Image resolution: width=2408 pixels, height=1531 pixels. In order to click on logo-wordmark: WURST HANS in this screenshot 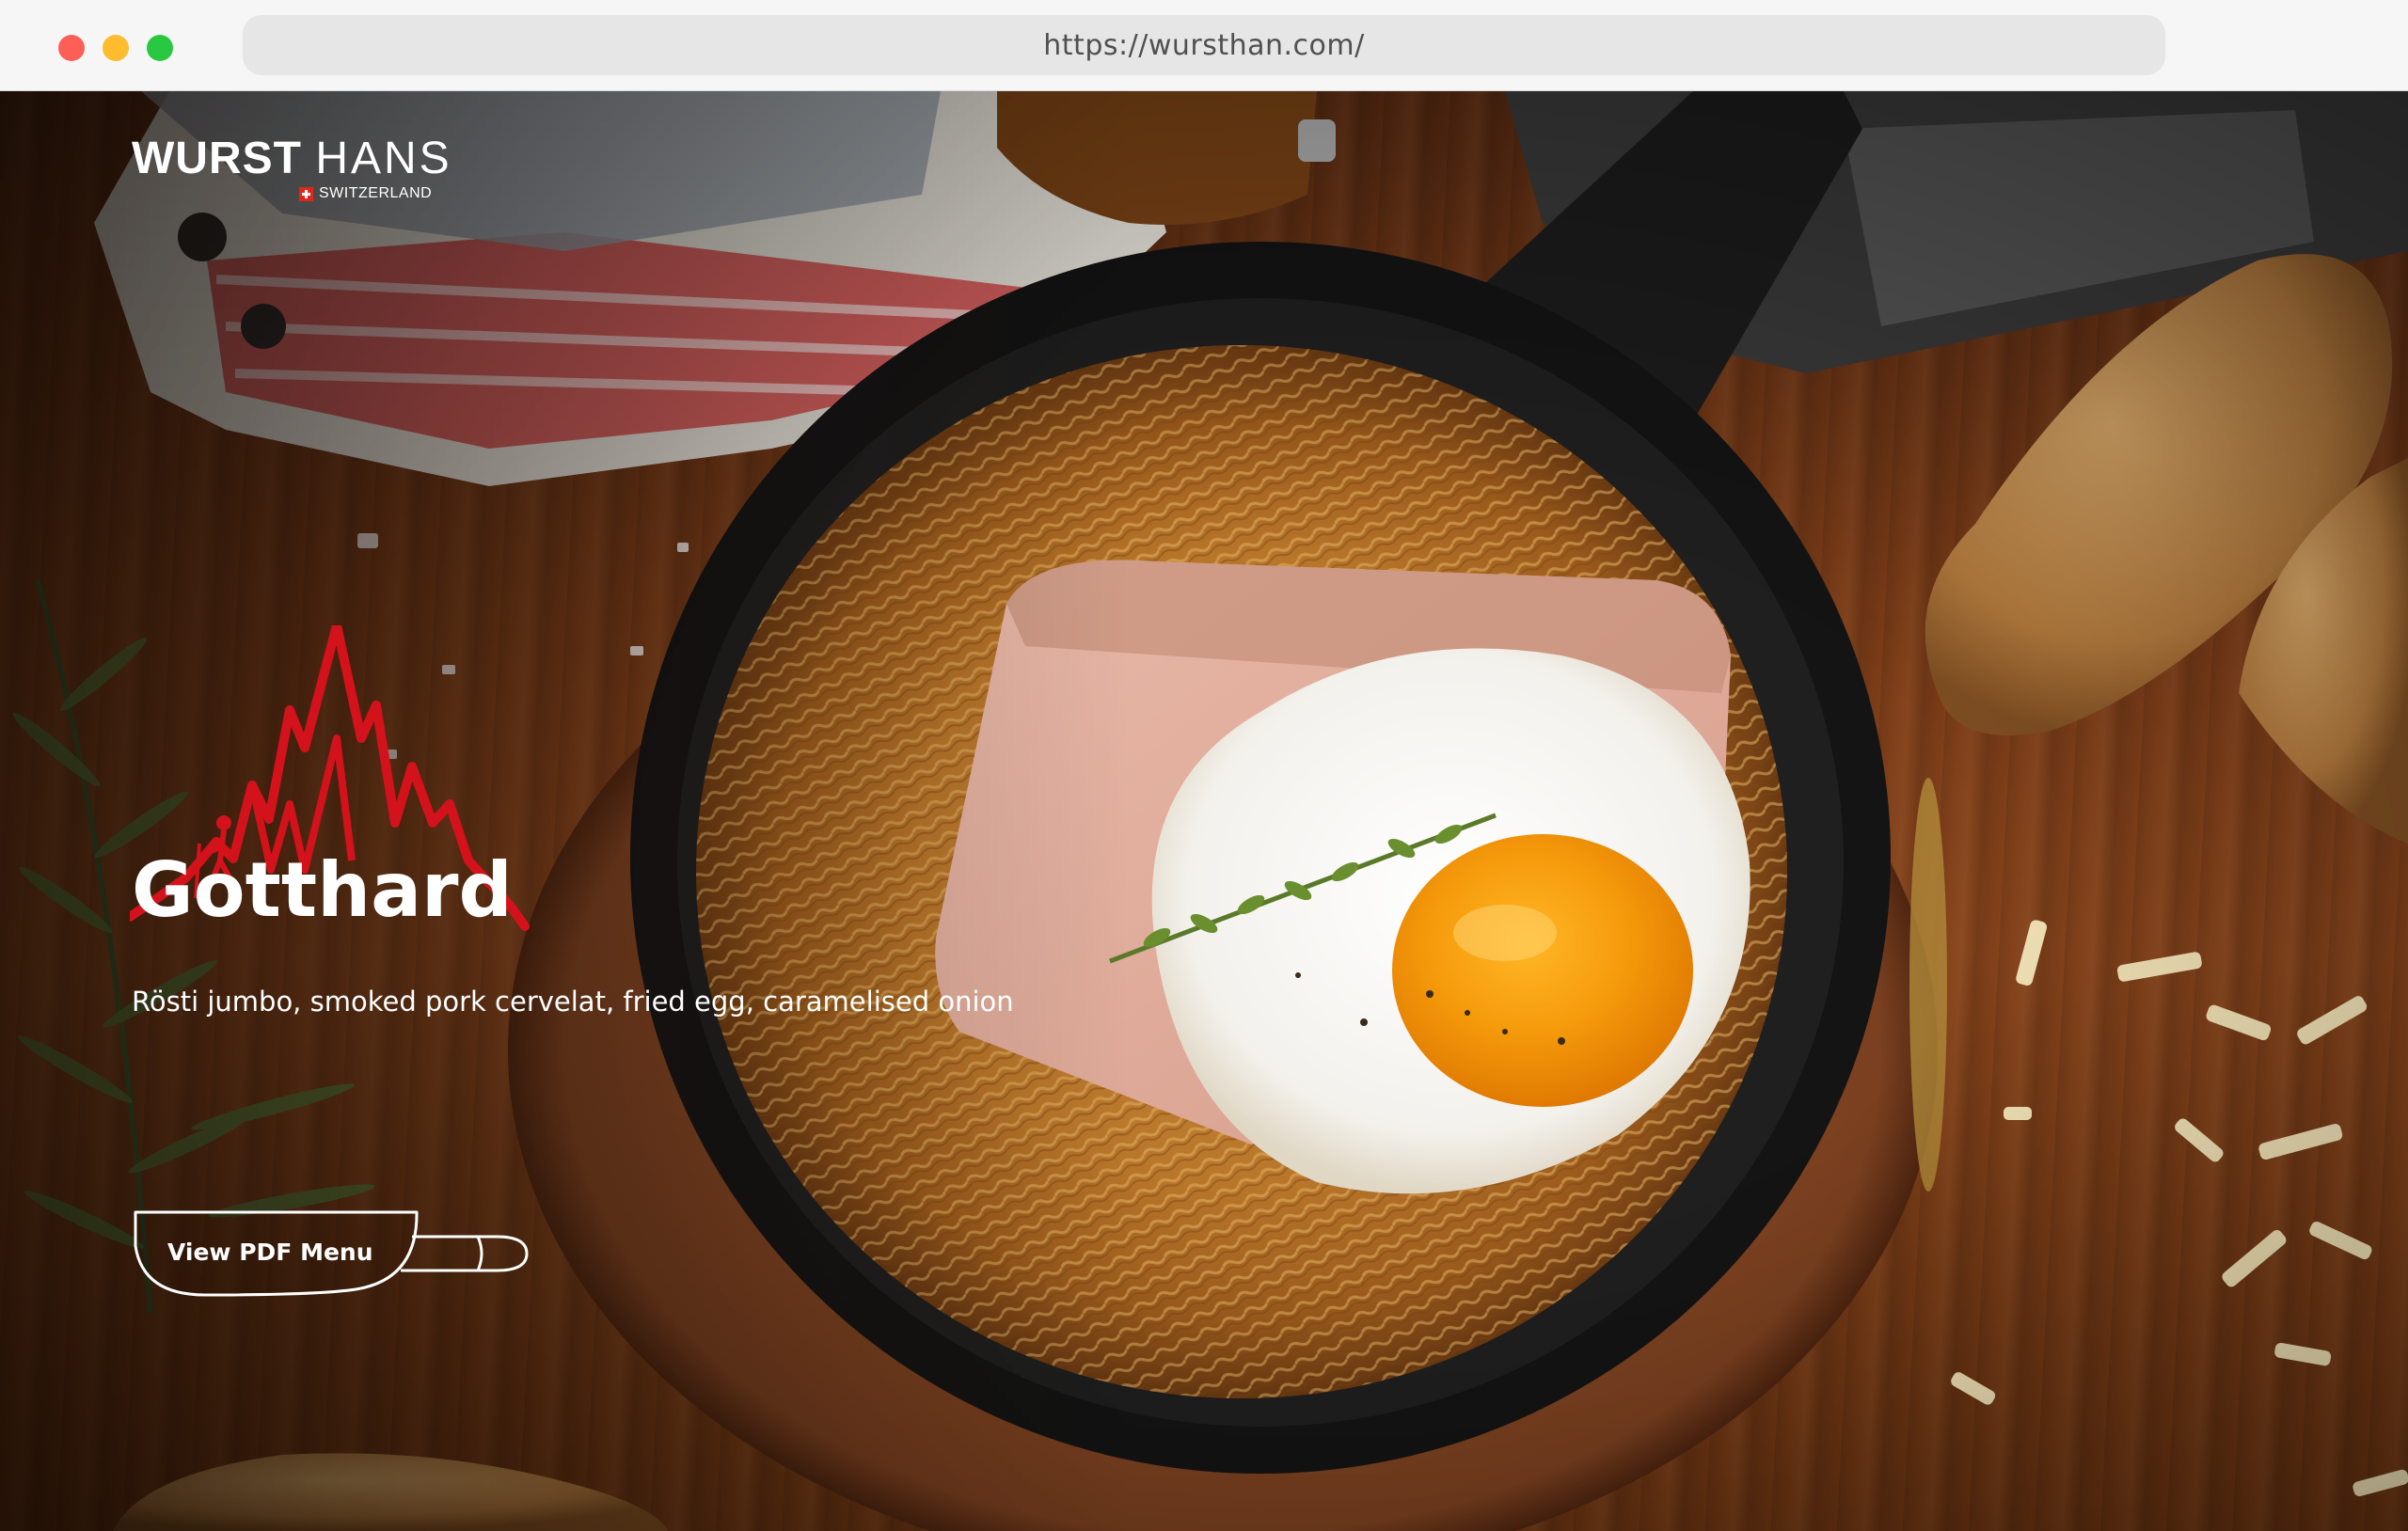, I will do `click(292, 159)`.